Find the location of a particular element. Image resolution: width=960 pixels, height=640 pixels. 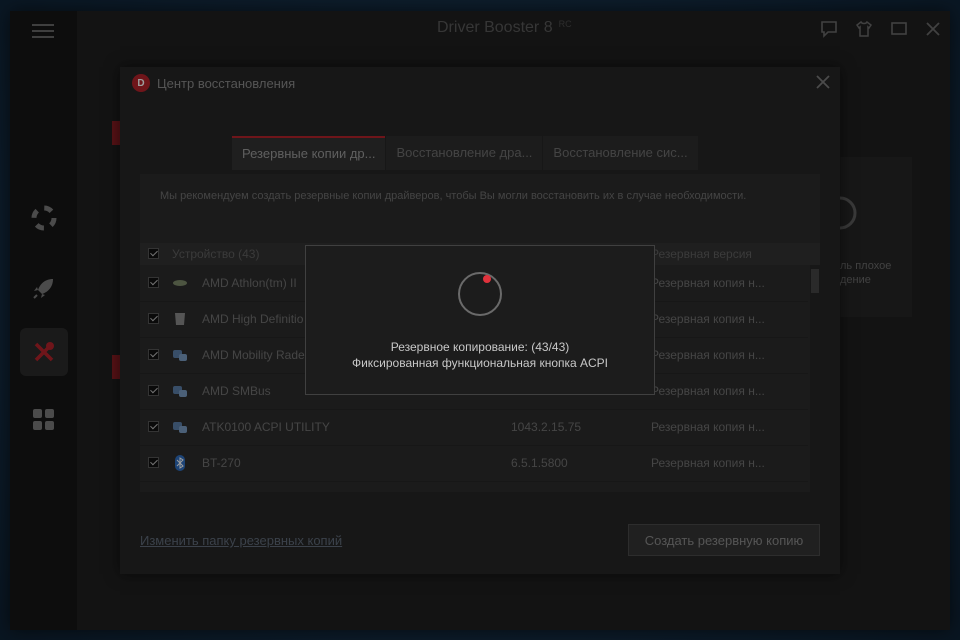

loading-spinner-icon is located at coordinates (480, 294).